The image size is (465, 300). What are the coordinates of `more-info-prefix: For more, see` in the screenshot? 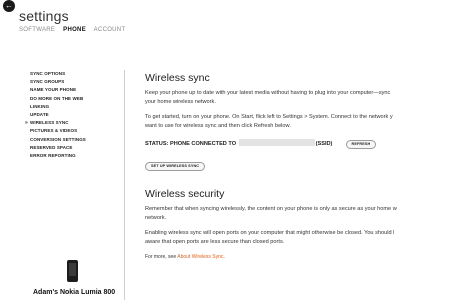 It's located at (161, 257).